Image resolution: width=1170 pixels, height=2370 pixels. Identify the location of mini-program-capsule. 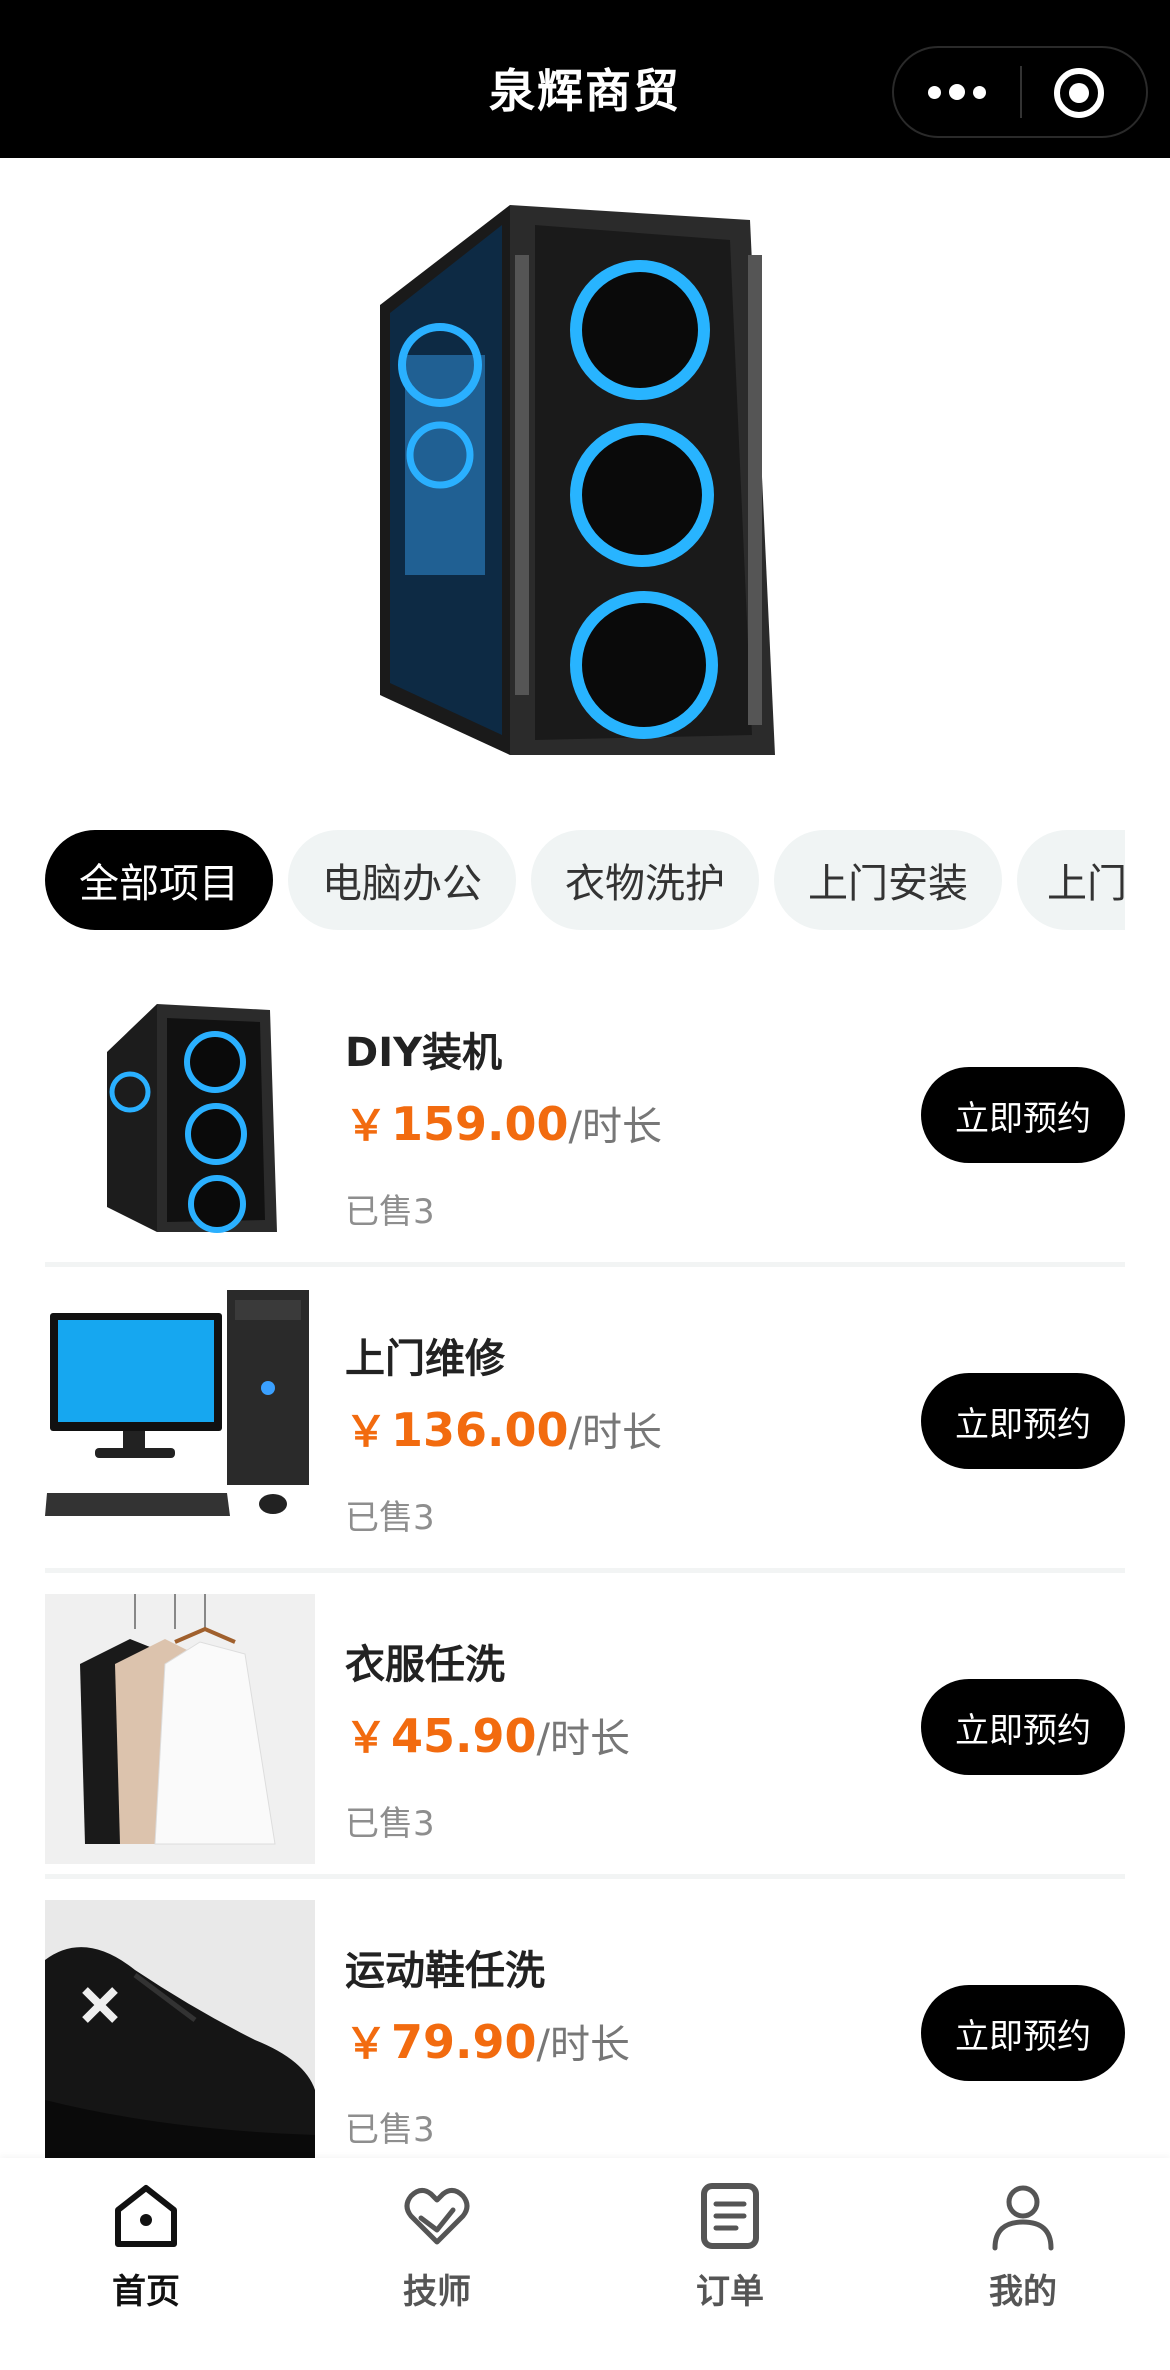
(1020, 92).